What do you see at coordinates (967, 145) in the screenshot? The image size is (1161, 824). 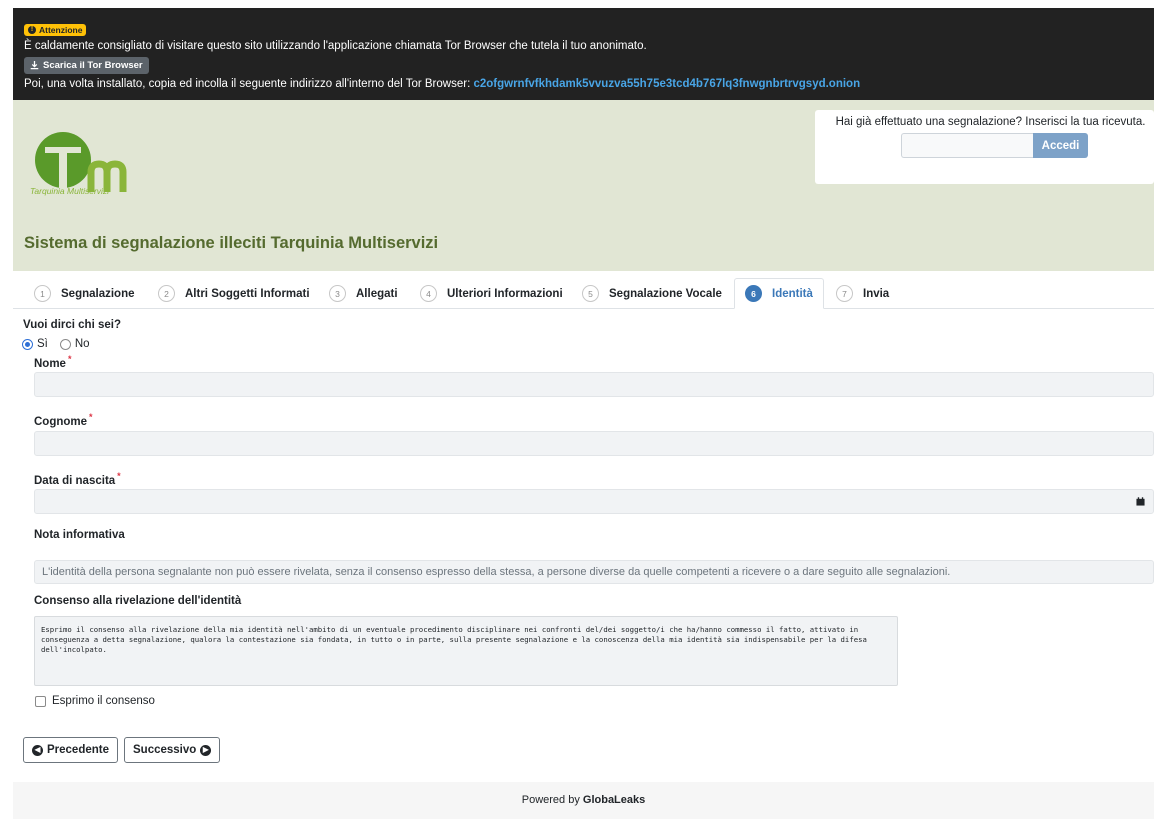 I see `receipt-input` at bounding box center [967, 145].